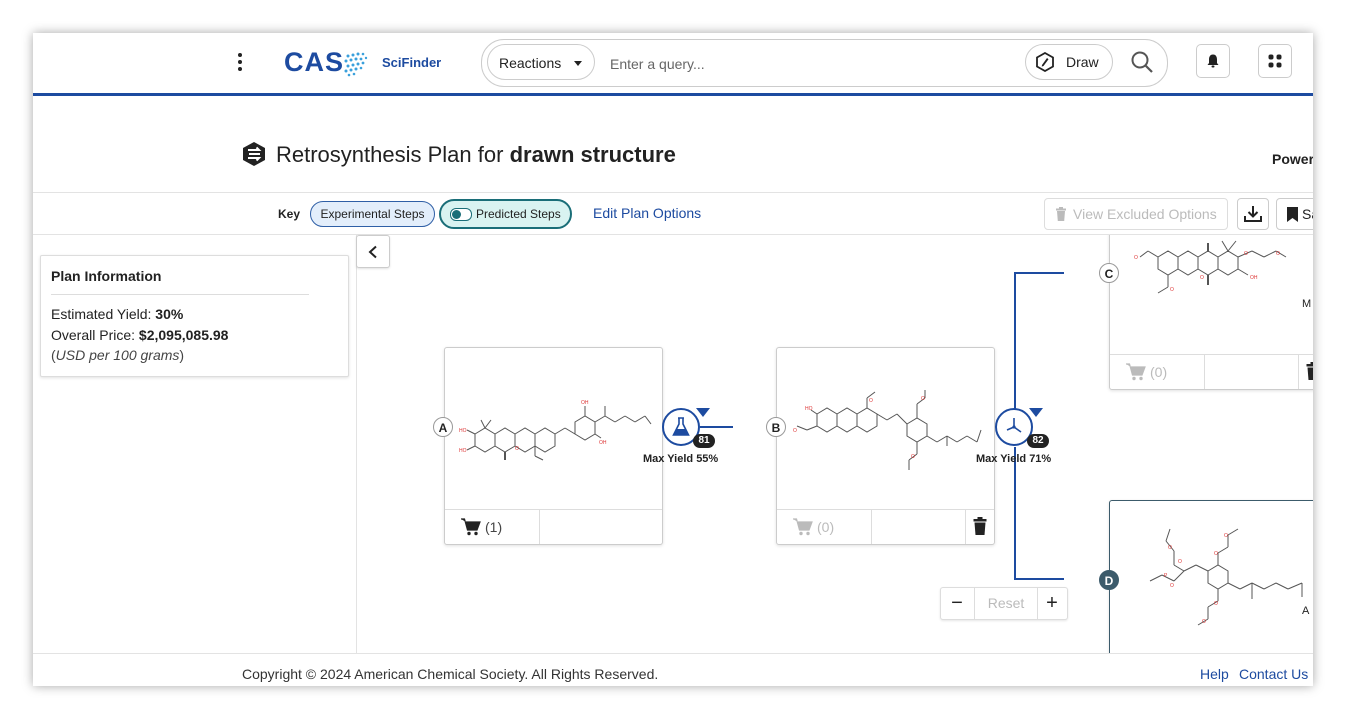 Image resolution: width=1346 pixels, height=719 pixels. I want to click on molecule-card-d: POOOOOOO, so click(1211, 577).